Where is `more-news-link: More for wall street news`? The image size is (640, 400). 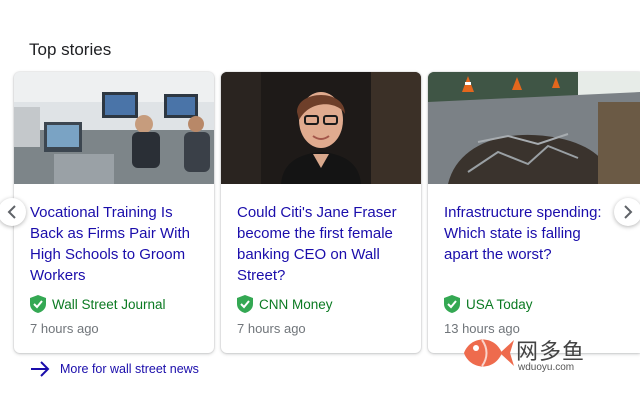 more-news-link: More for wall street news is located at coordinates (114, 369).